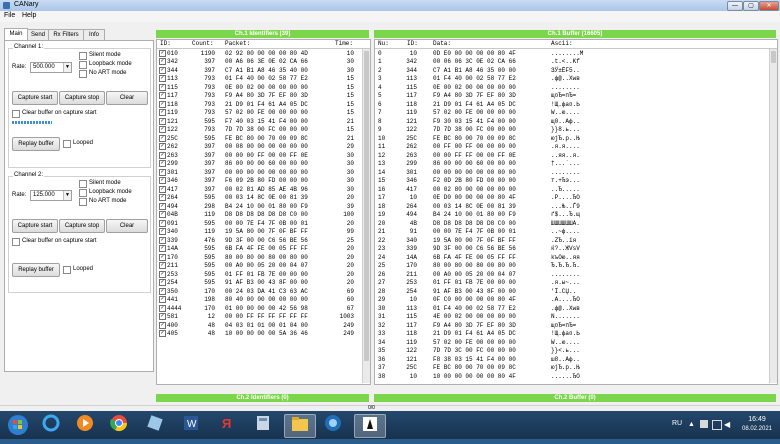  Describe the element at coordinates (576, 368) in the screenshot. I see `table-row: 37 25C FE BC 80 00 70 00 09 8C юjЂ.p..Њ` at that location.